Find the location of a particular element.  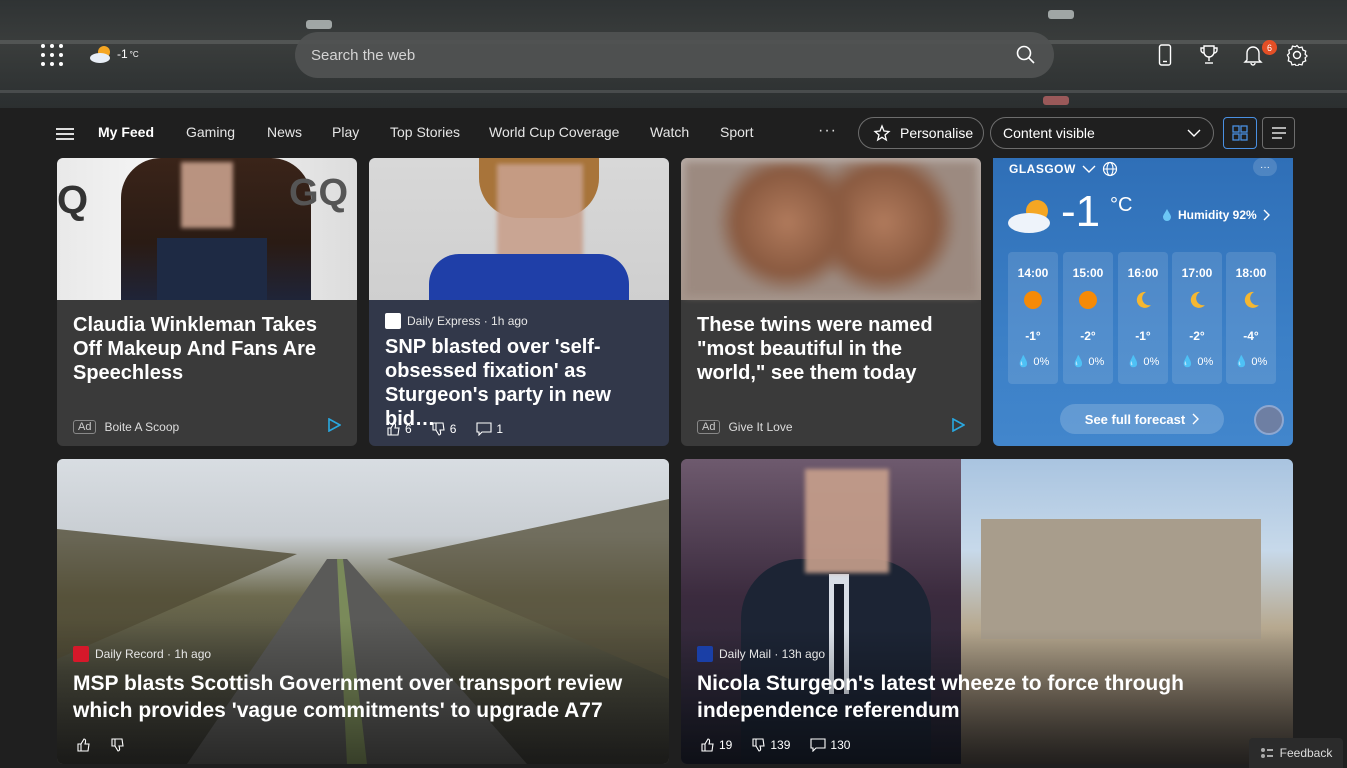

nav-item-my-feed: My Feed is located at coordinates (126, 132).